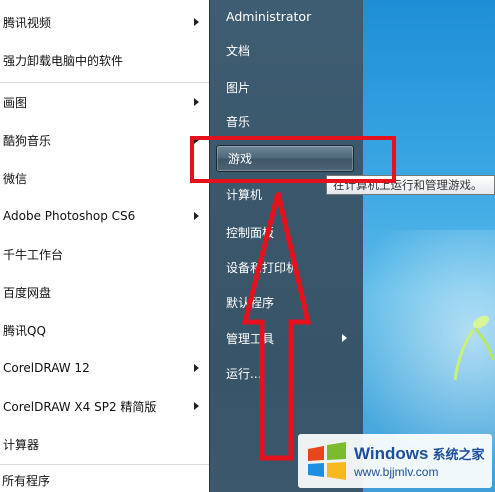 The image size is (495, 492). Describe the element at coordinates (80, 406) in the screenshot. I see `program-label: CorelDRAW X4 SP2 精简版` at that location.